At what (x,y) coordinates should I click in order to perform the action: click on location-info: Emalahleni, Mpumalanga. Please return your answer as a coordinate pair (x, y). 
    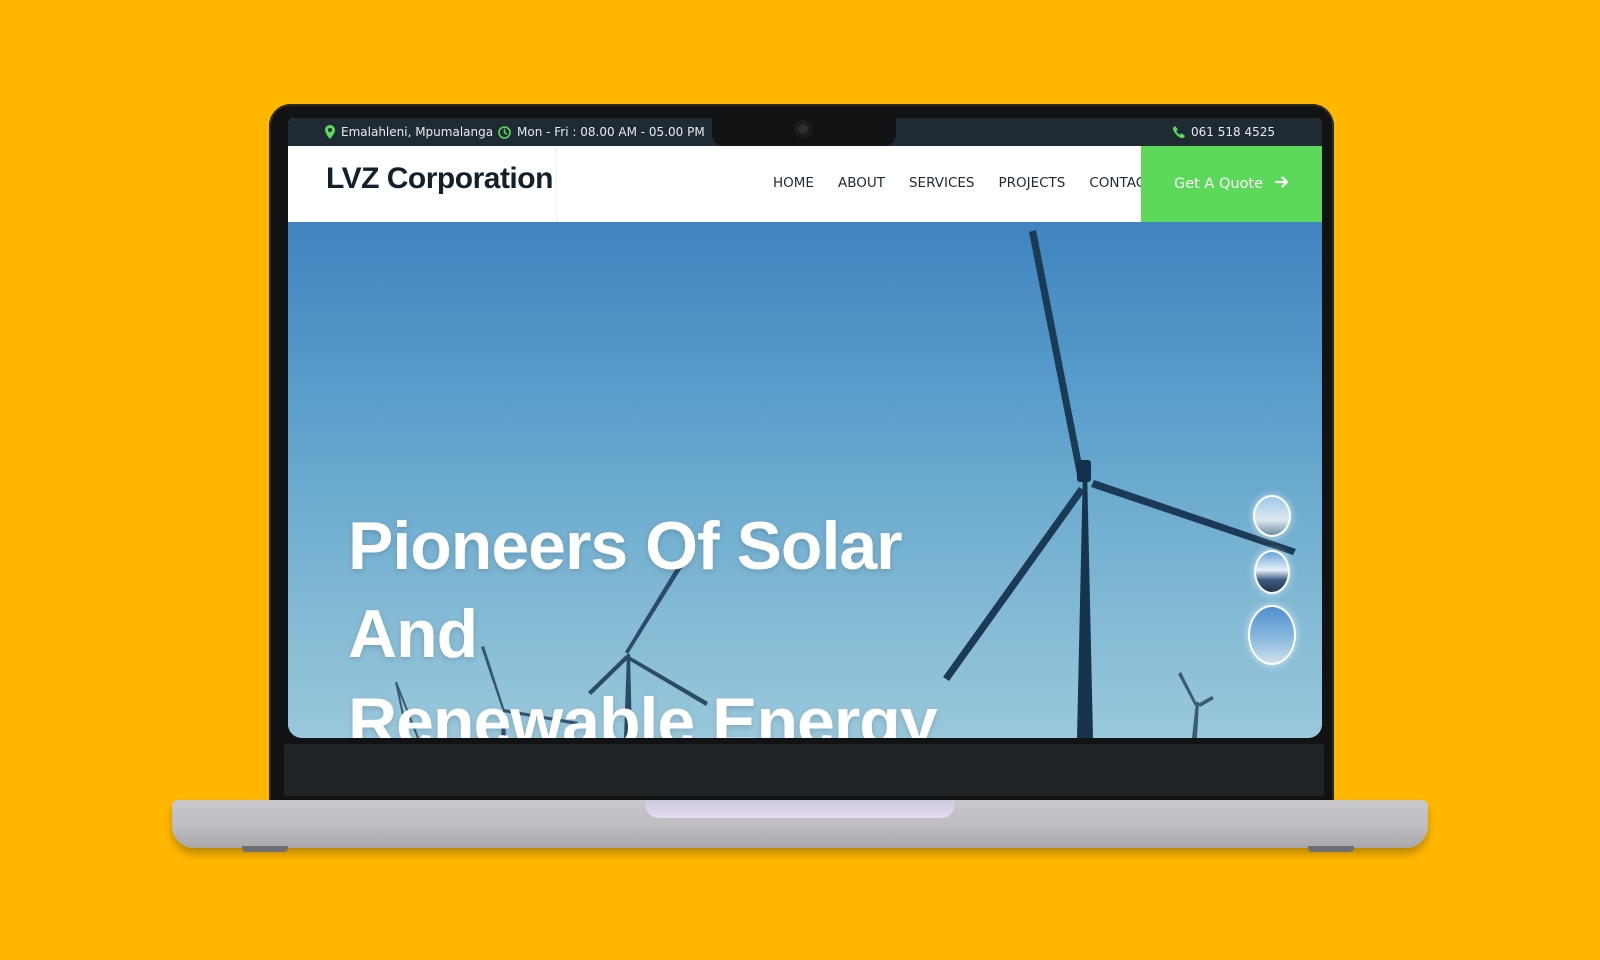
    Looking at the image, I should click on (409, 132).